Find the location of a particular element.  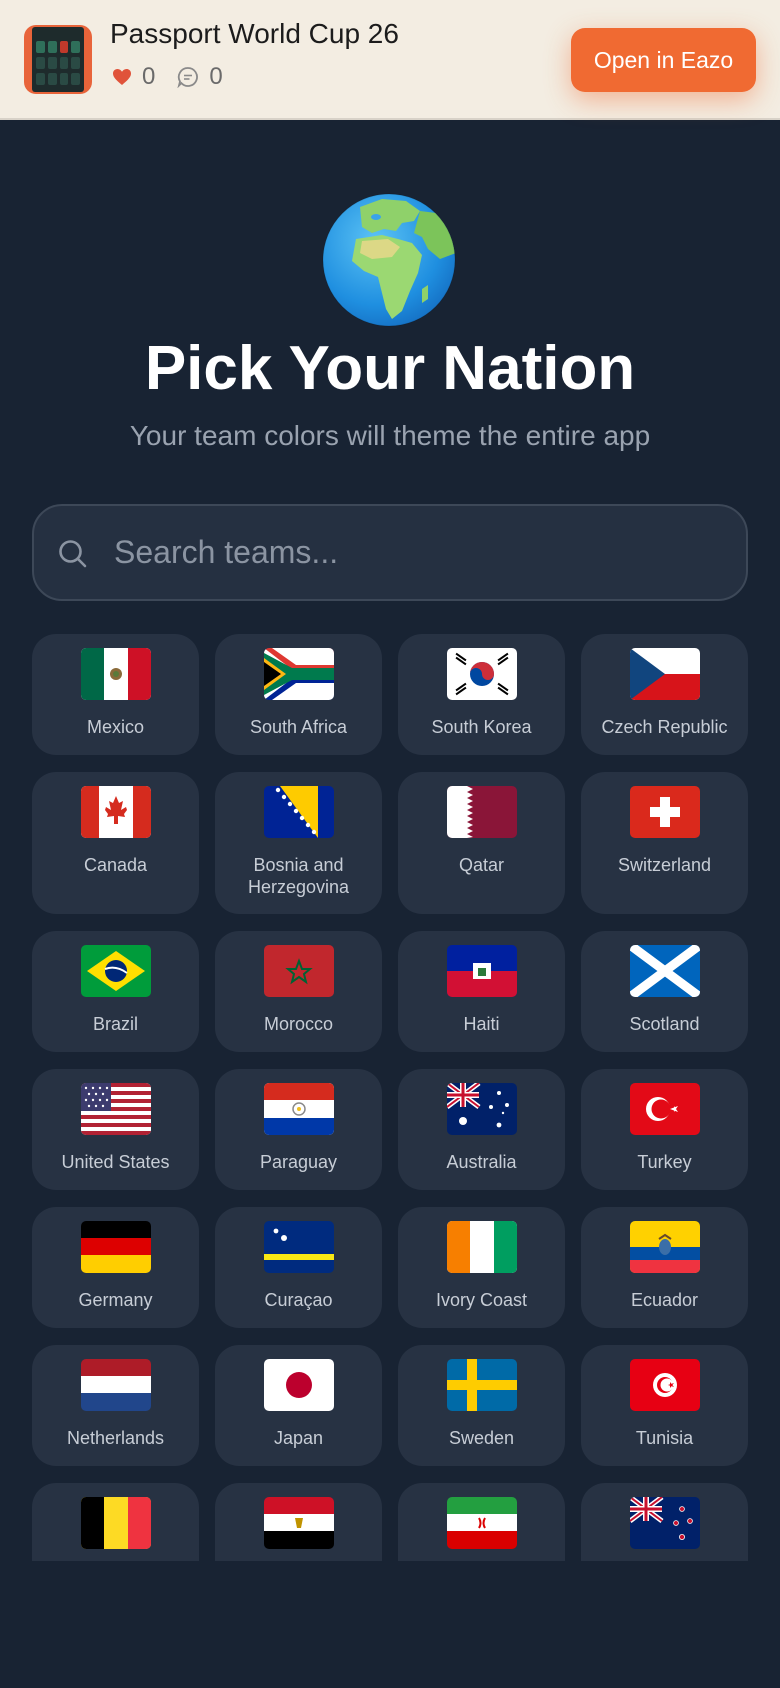

iran-flag-icon is located at coordinates (481, 1523).